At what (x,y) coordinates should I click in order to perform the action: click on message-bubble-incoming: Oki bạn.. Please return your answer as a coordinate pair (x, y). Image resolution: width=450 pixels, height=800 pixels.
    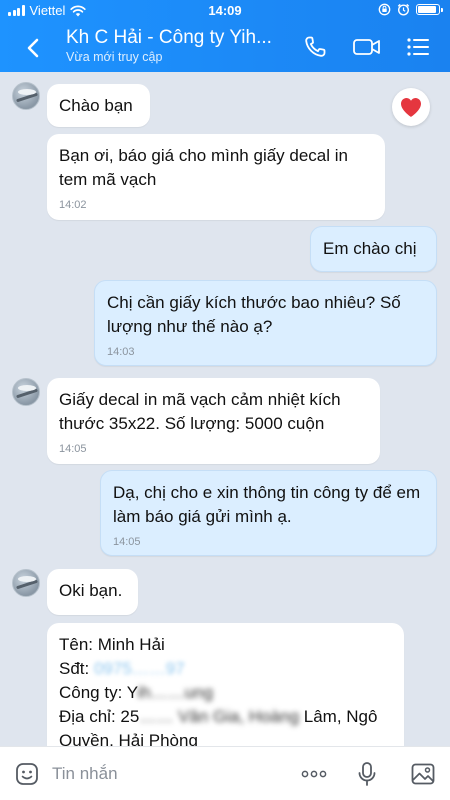
    Looking at the image, I should click on (92, 592).